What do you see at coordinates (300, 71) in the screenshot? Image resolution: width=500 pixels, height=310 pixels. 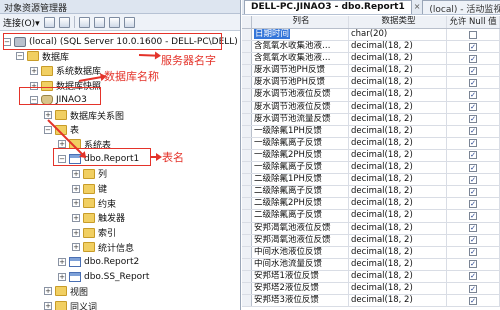 I see `column-name-cell: 废水调节池PH反馈` at bounding box center [300, 71].